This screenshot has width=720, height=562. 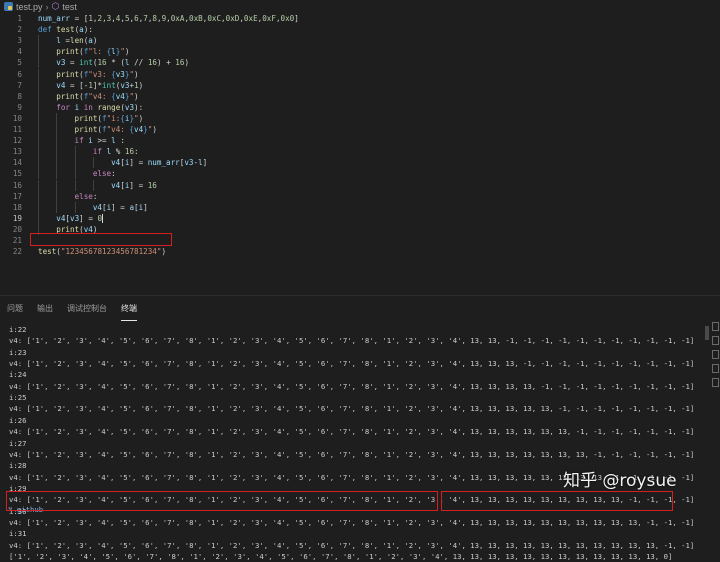 What do you see at coordinates (15, 310) in the screenshot?
I see `tab-problems: 问题` at bounding box center [15, 310].